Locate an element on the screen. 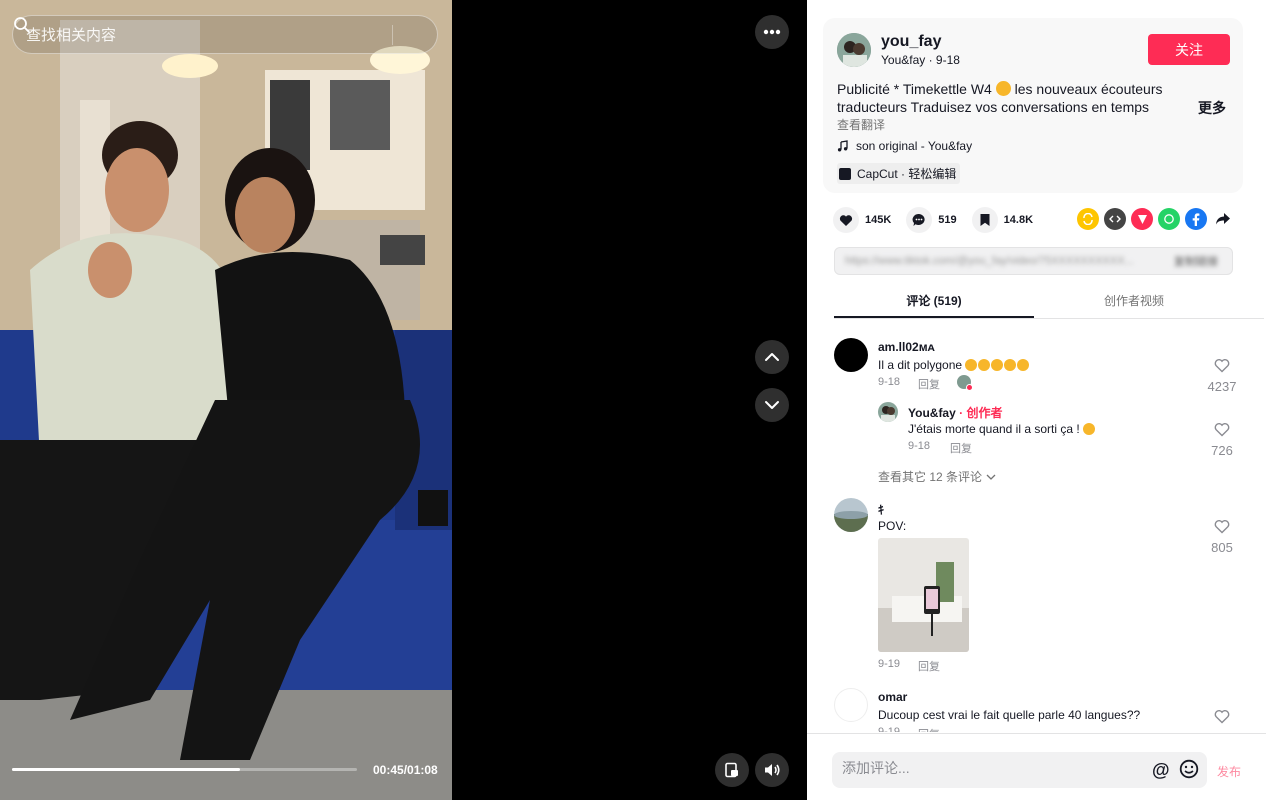 Image resolution: width=1266 pixels, height=800 pixels. mention-button: @ is located at coordinates (1161, 770).